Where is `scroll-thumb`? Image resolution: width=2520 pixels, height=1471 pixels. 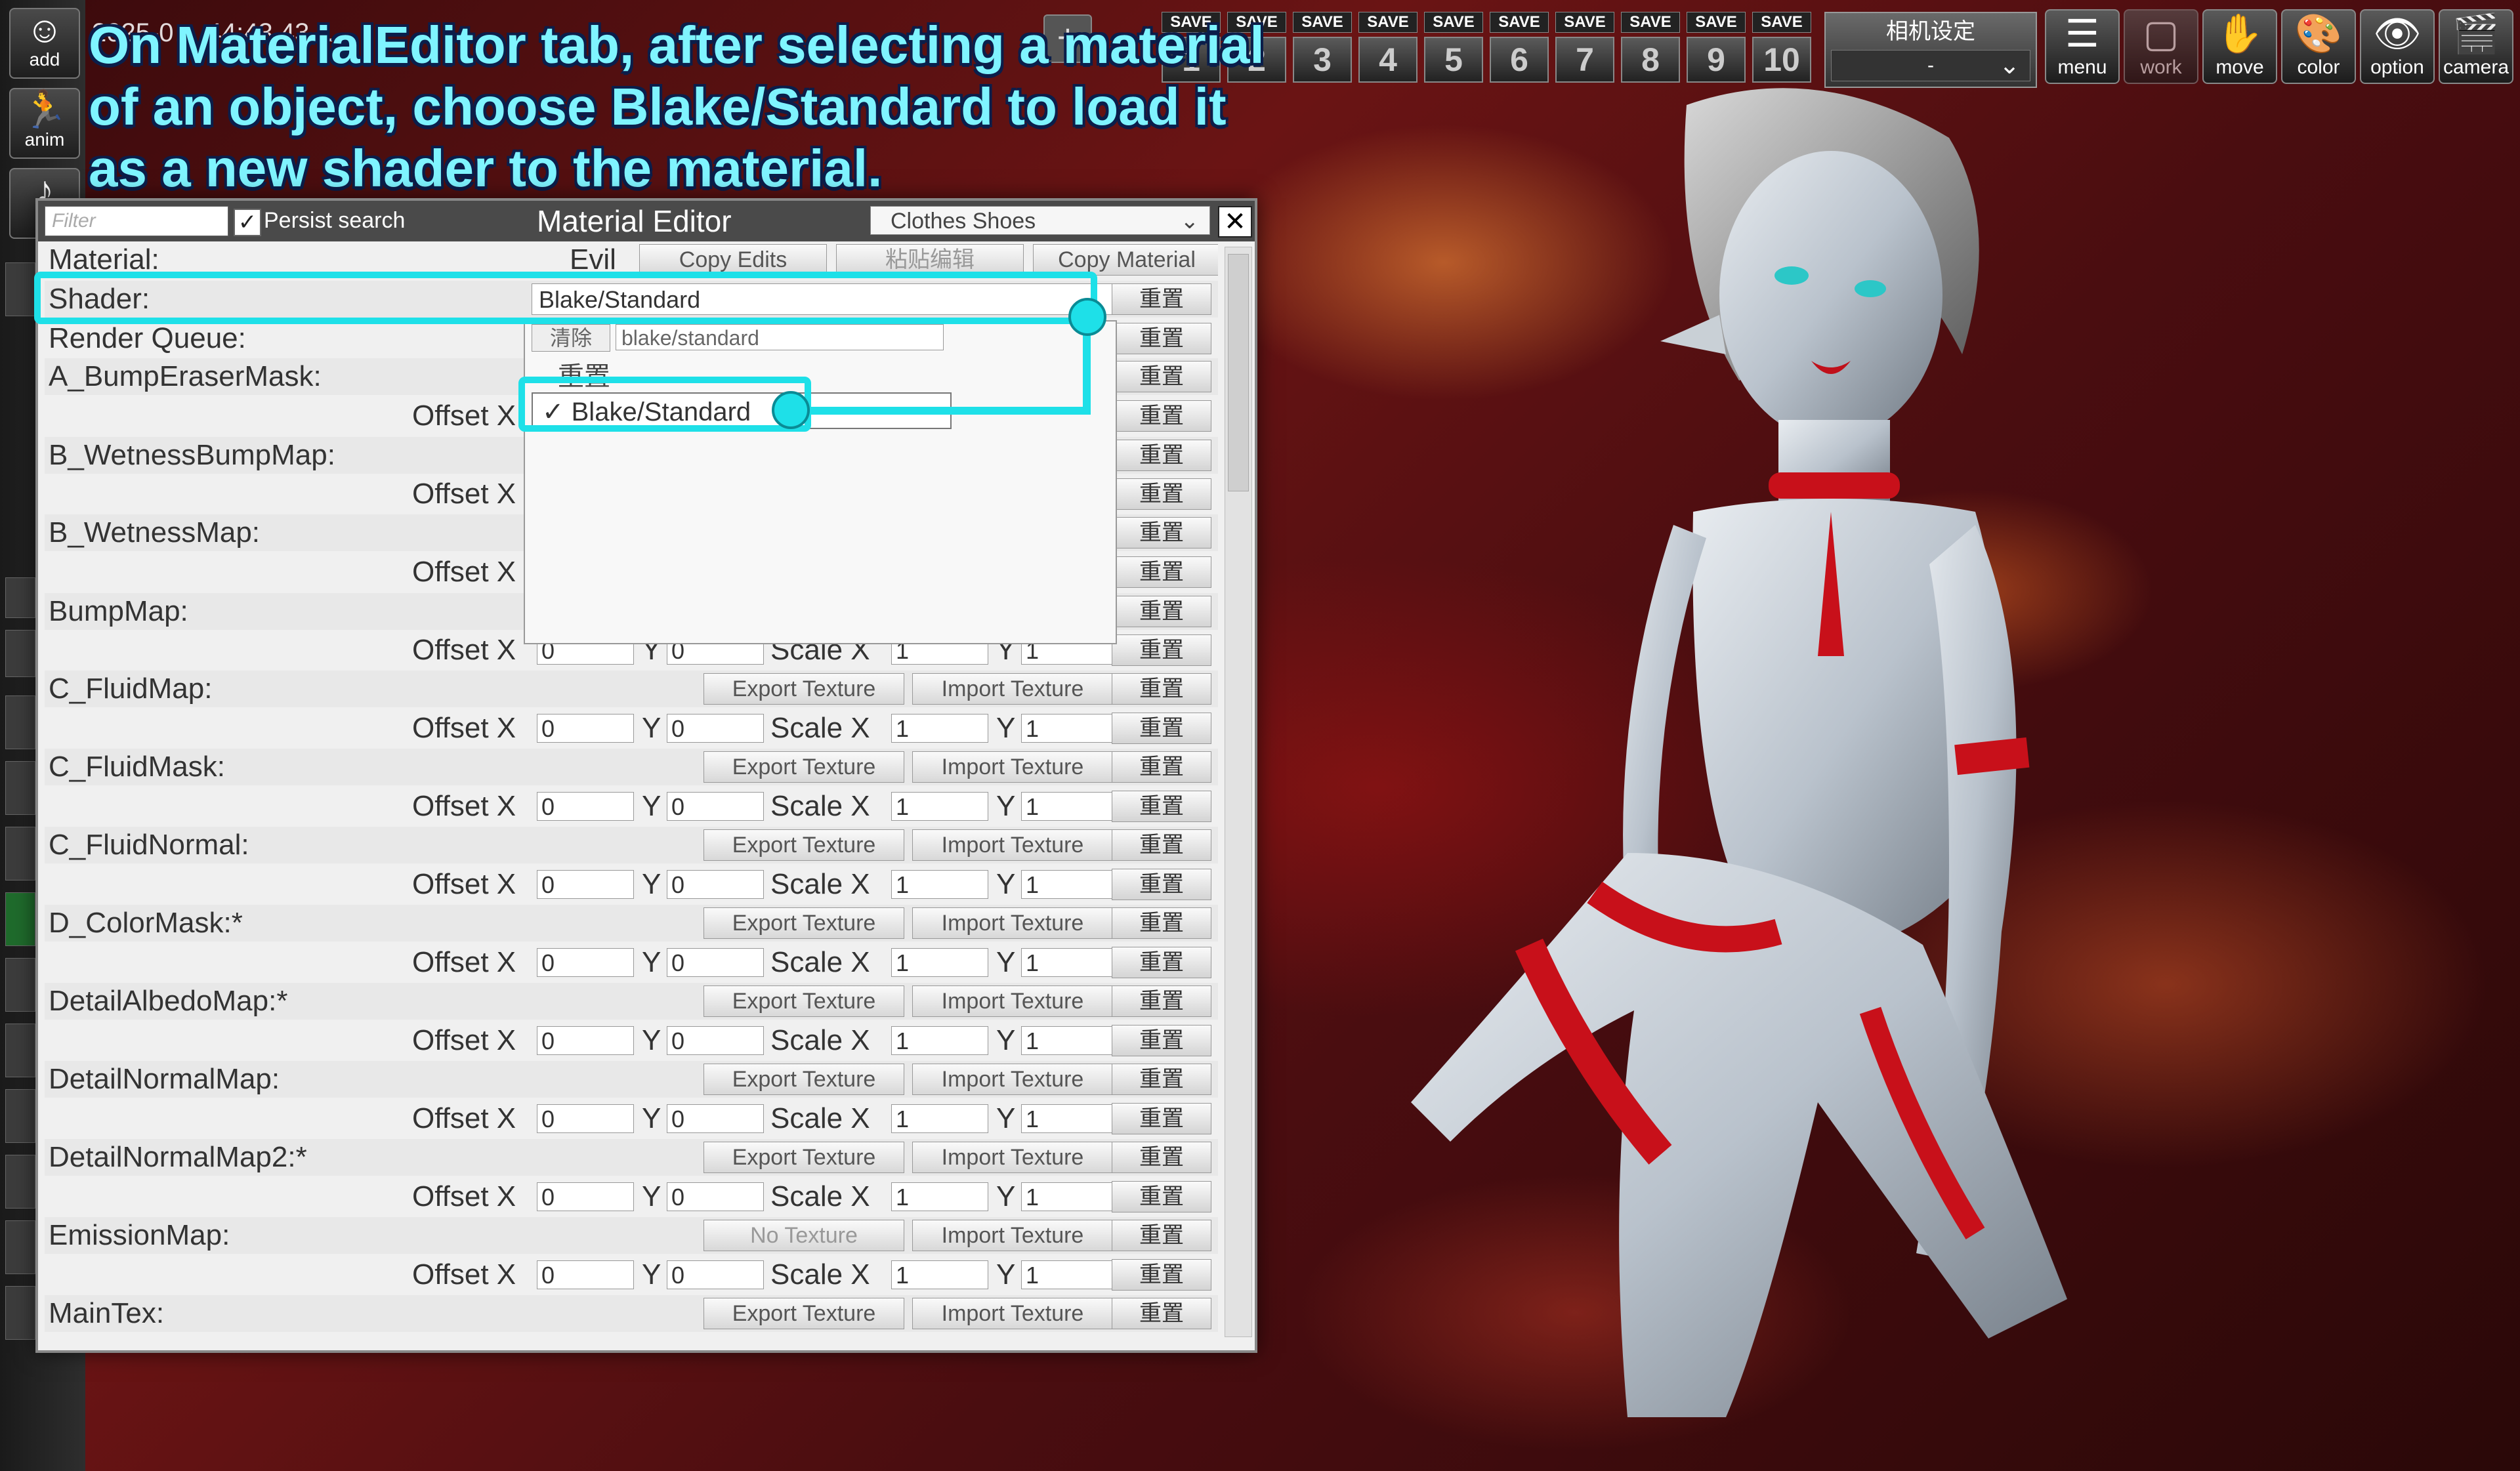
scroll-thumb is located at coordinates (1238, 372).